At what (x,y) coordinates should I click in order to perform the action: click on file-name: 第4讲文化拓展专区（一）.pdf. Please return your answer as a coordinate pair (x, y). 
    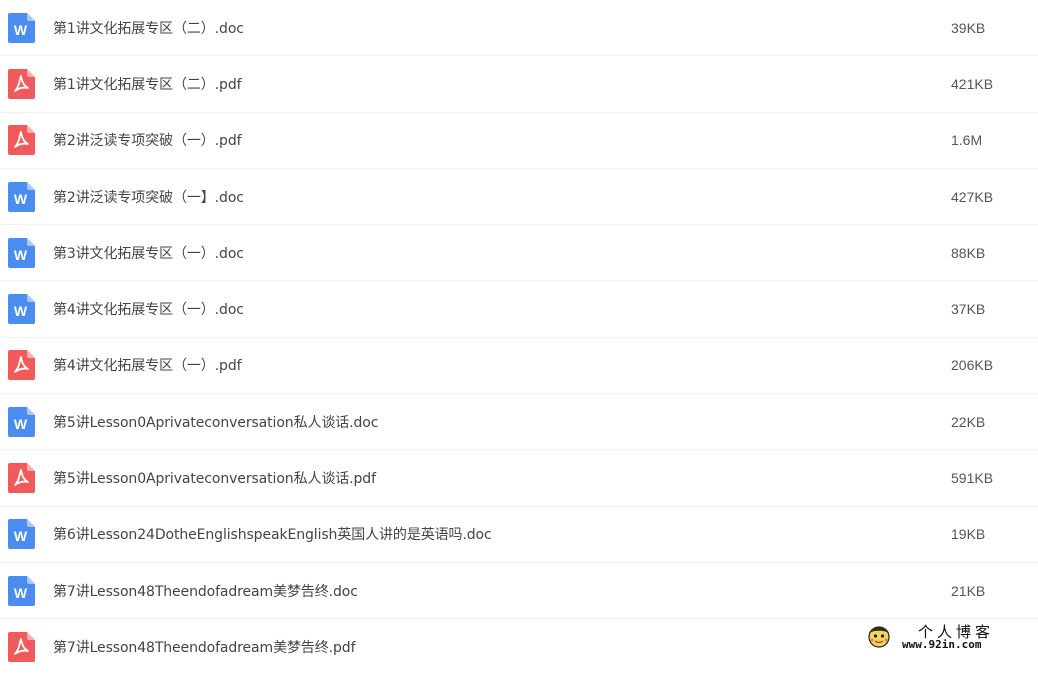
    Looking at the image, I should click on (147, 365).